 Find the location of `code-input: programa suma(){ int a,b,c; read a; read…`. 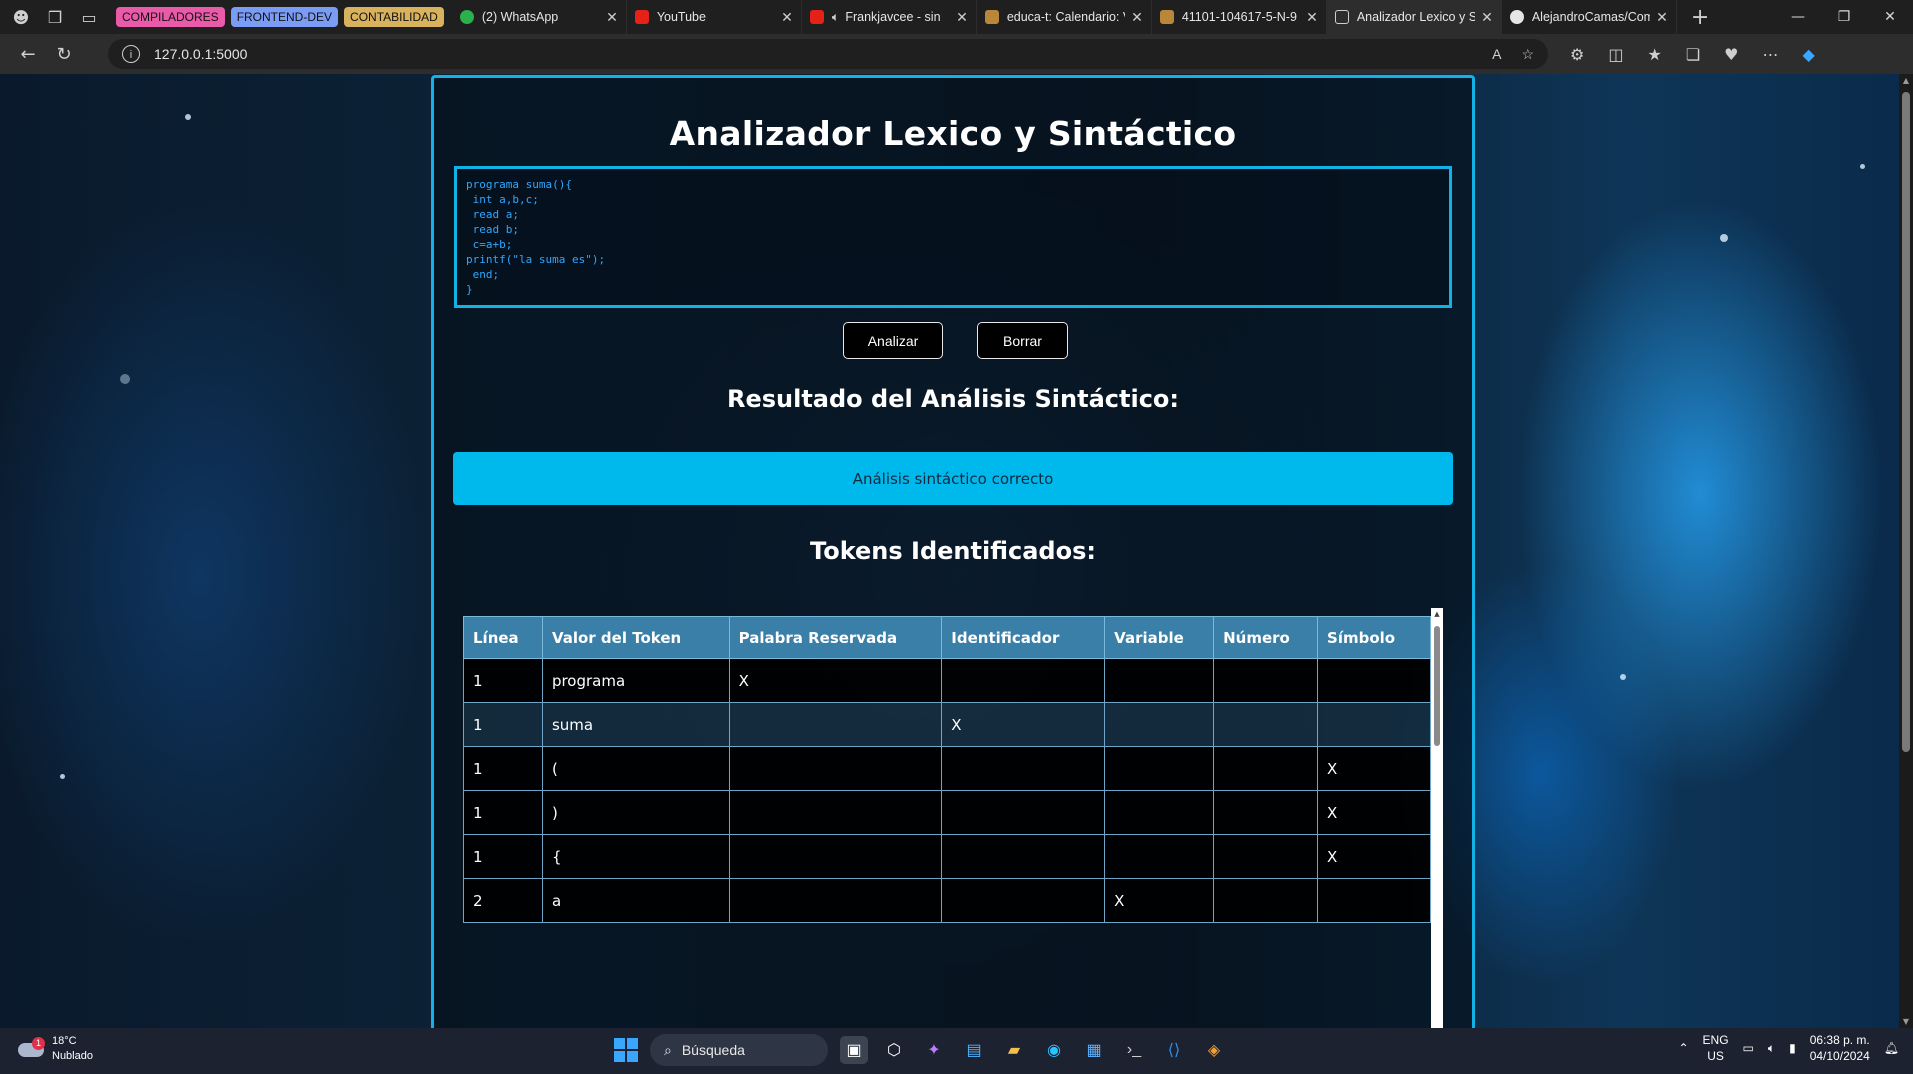

code-input: programa suma(){ int a,b,c; read a; read… is located at coordinates (953, 237).